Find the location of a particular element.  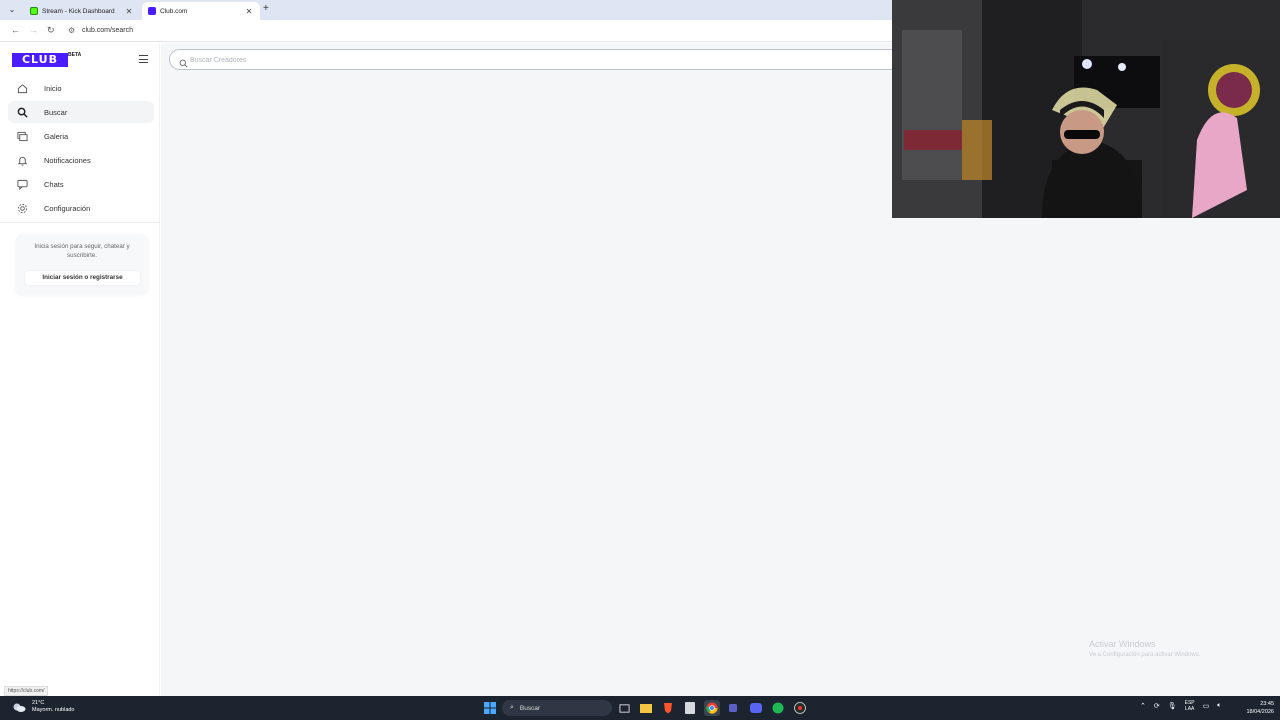

activation-title: Activar Windows is located at coordinates (1122, 644).